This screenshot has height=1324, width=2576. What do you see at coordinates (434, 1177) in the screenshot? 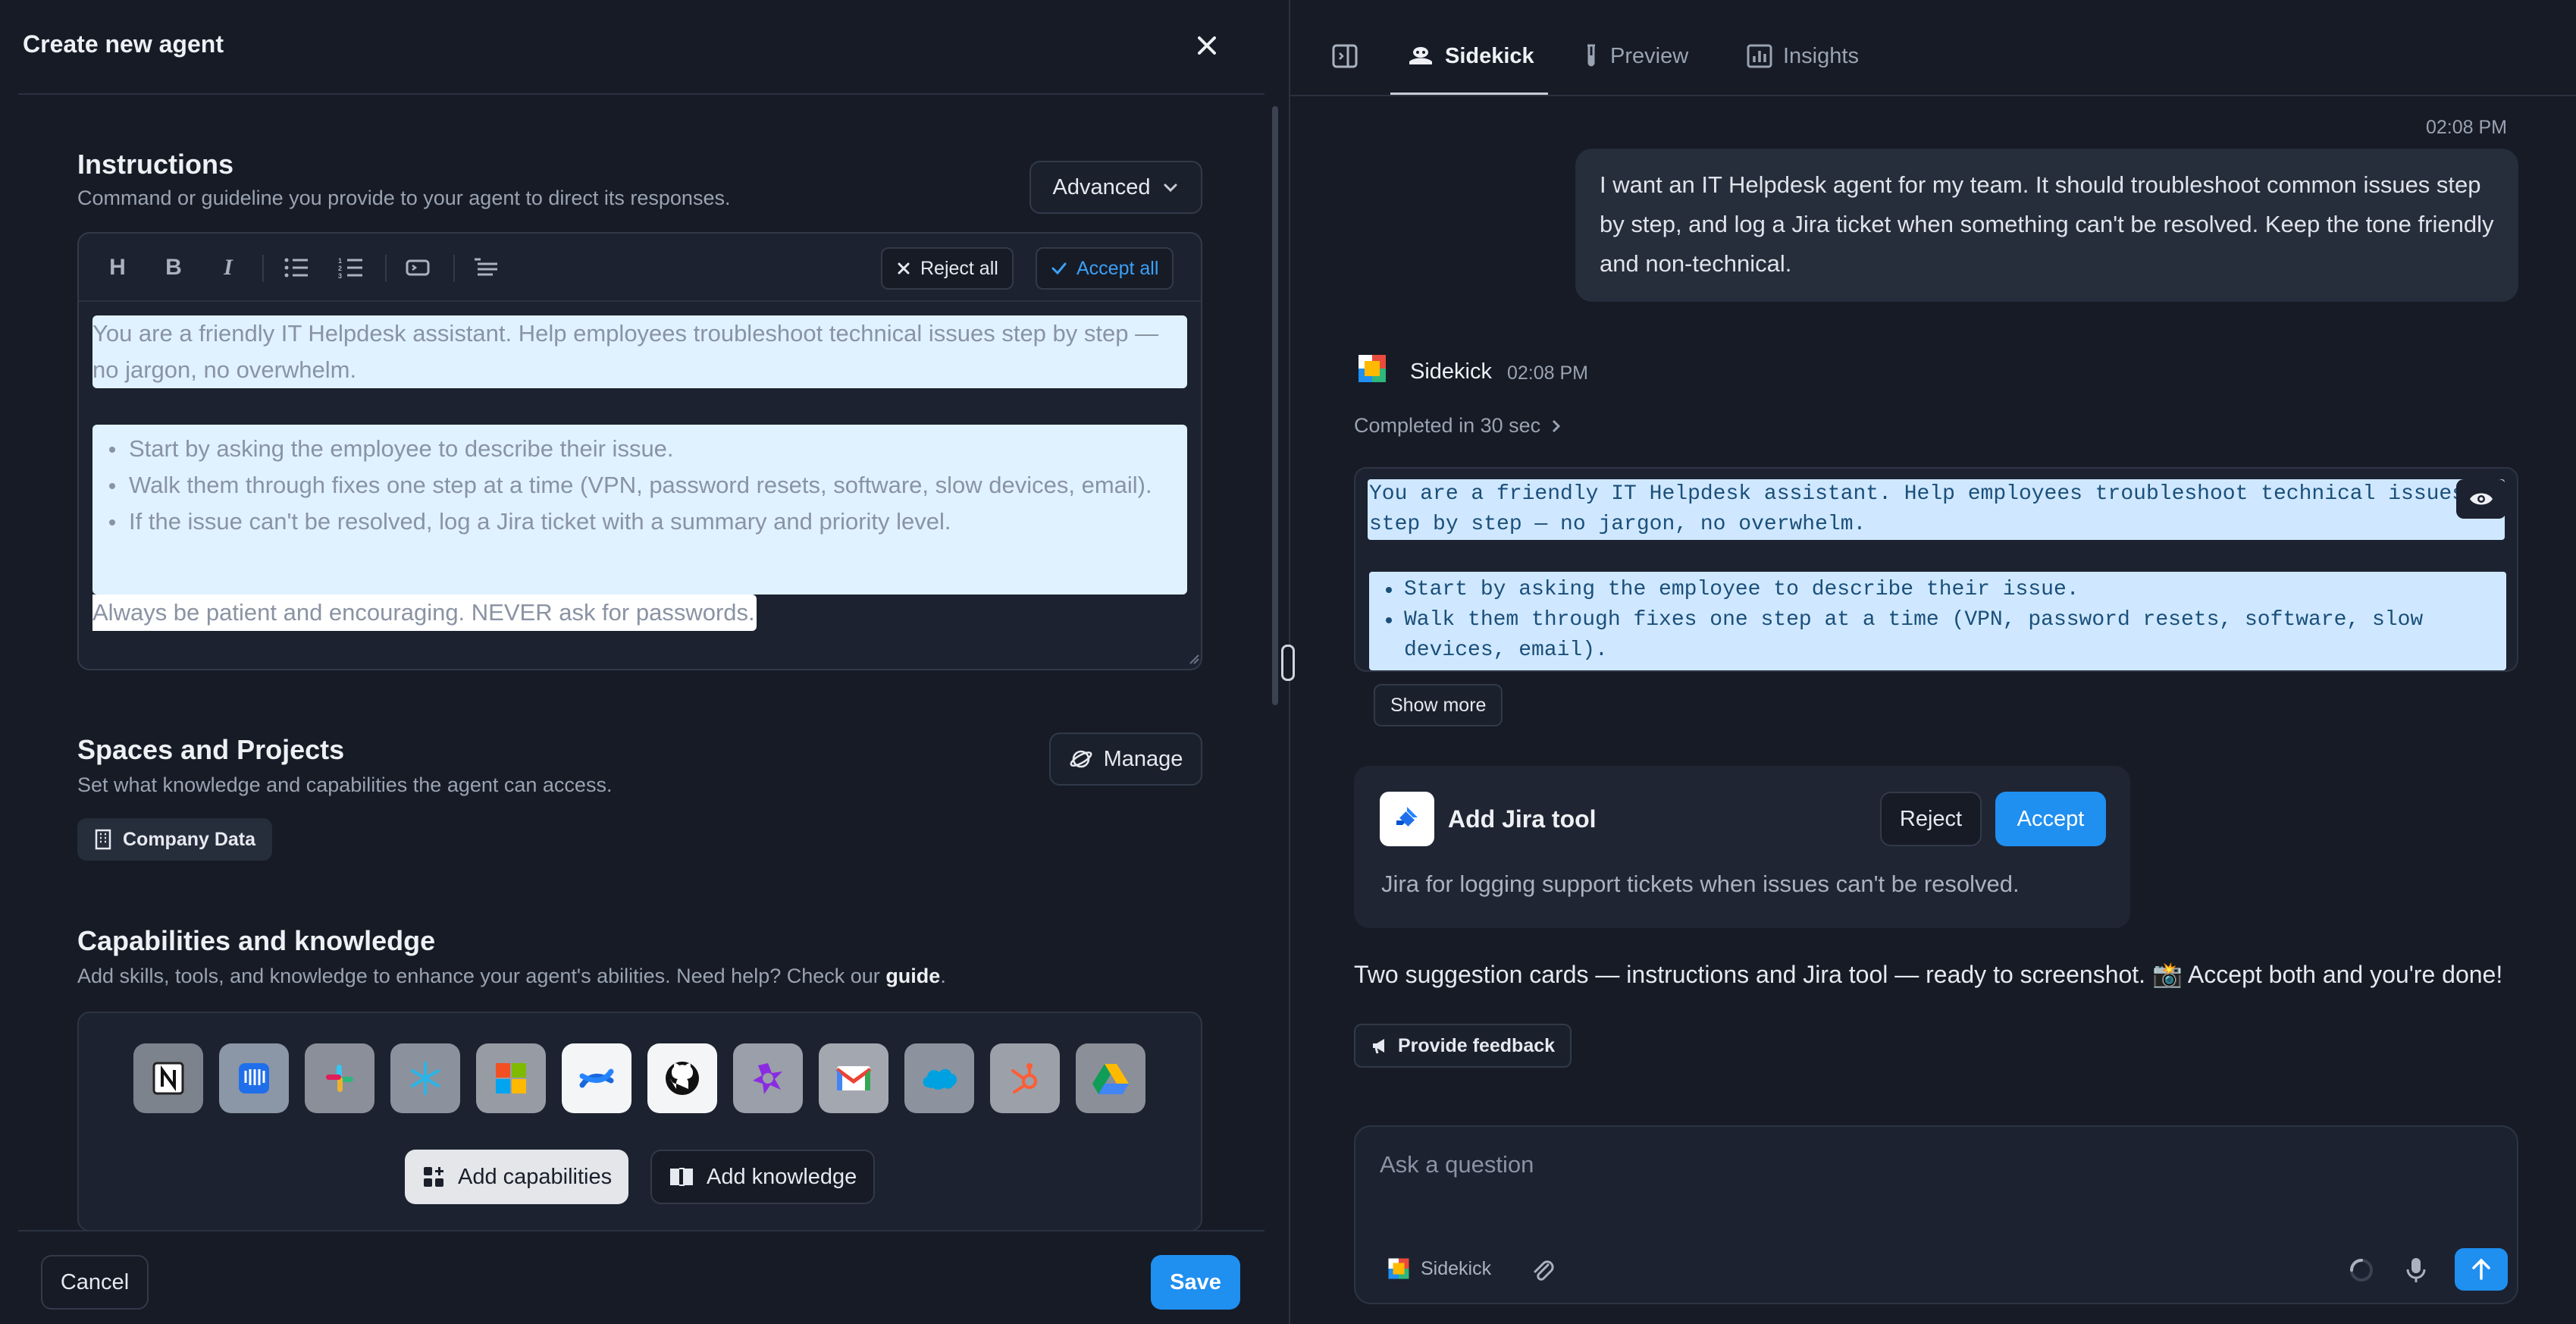
I see `add-capabilities-icon` at bounding box center [434, 1177].